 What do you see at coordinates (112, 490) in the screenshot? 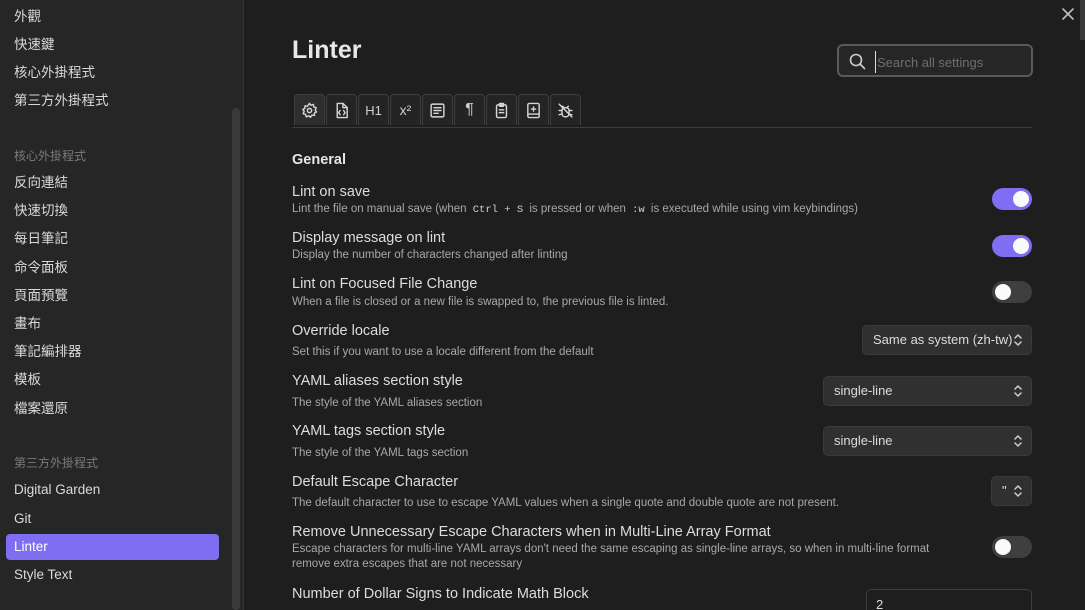
I see `sidebar-item-digital-garden: Digital Garden` at bounding box center [112, 490].